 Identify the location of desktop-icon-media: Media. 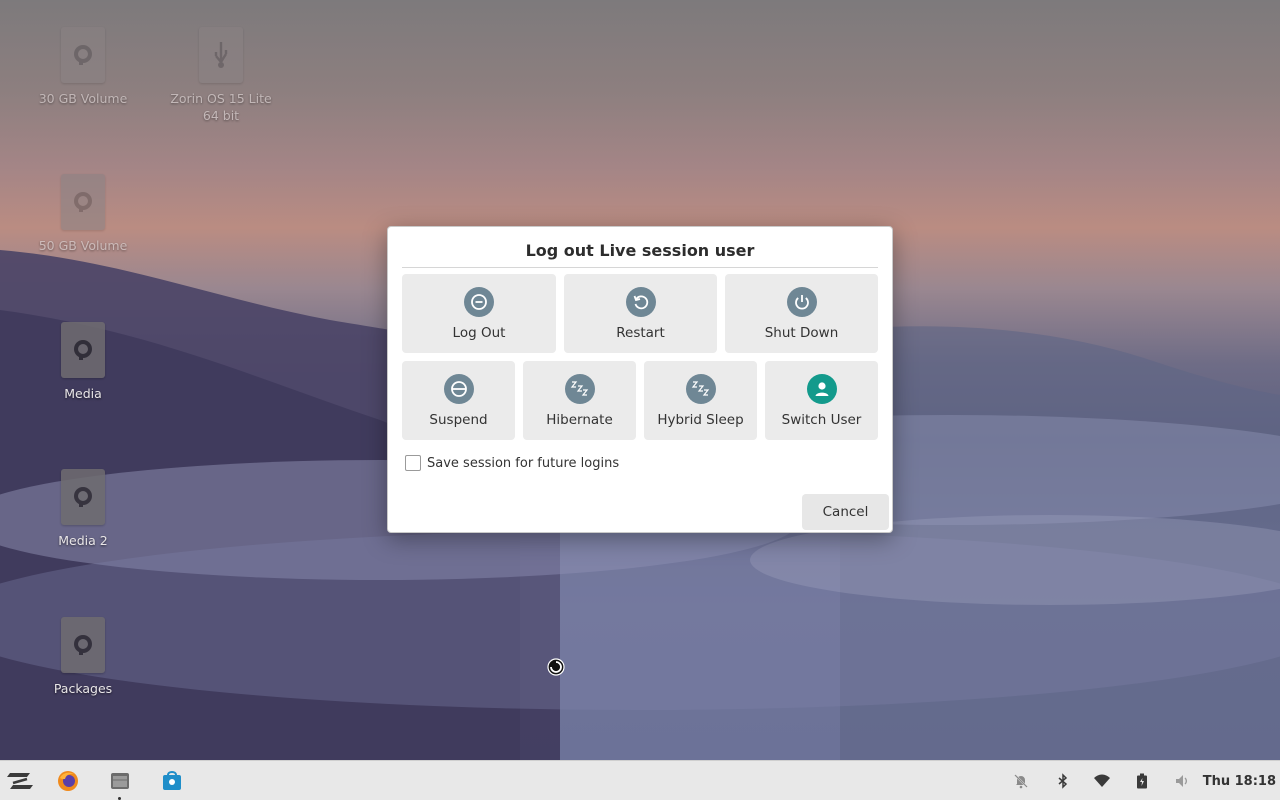
(83, 362).